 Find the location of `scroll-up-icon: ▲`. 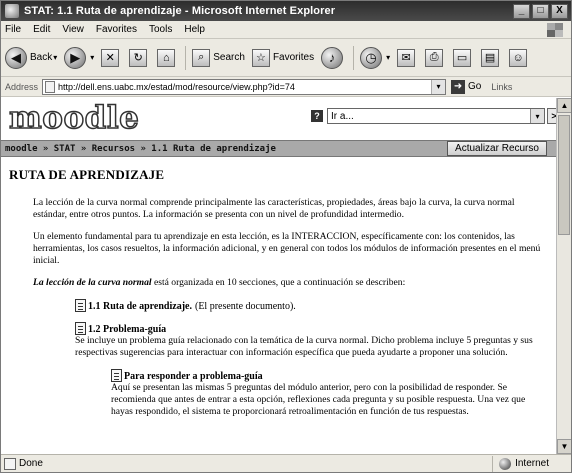

scroll-up-icon: ▲ is located at coordinates (564, 105).